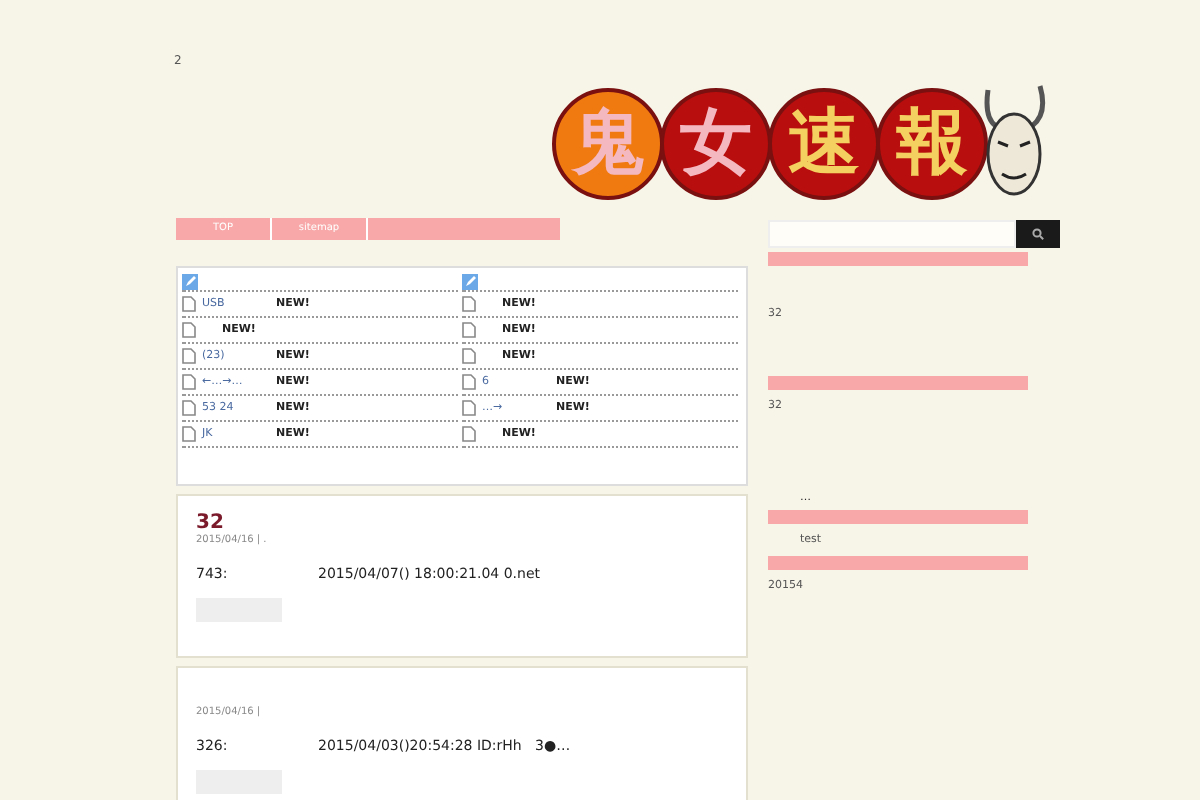 The width and height of the screenshot is (1200, 800). I want to click on search-field, so click(892, 234).